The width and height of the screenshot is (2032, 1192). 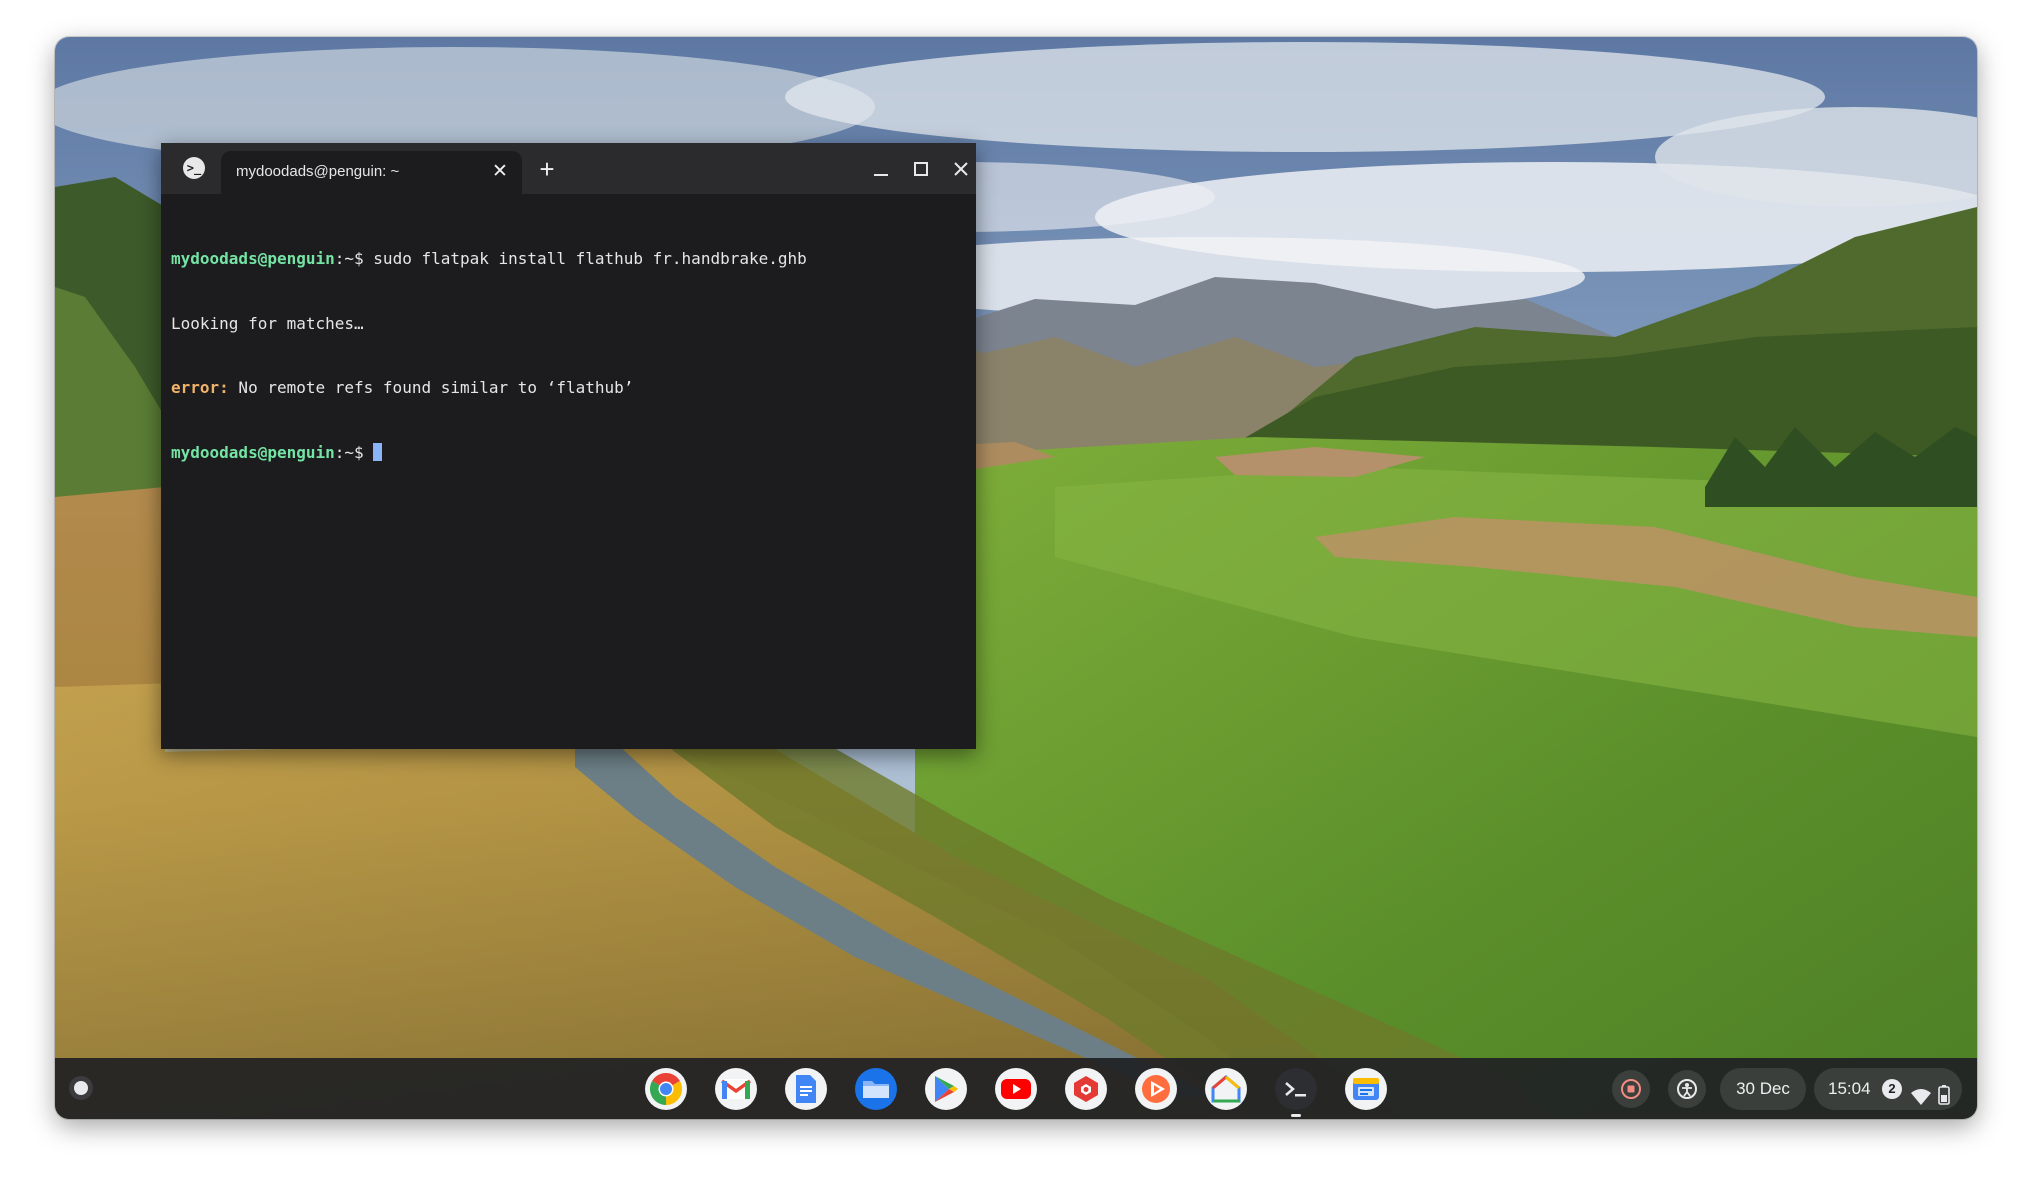 I want to click on play-store-icon, so click(x=946, y=1089).